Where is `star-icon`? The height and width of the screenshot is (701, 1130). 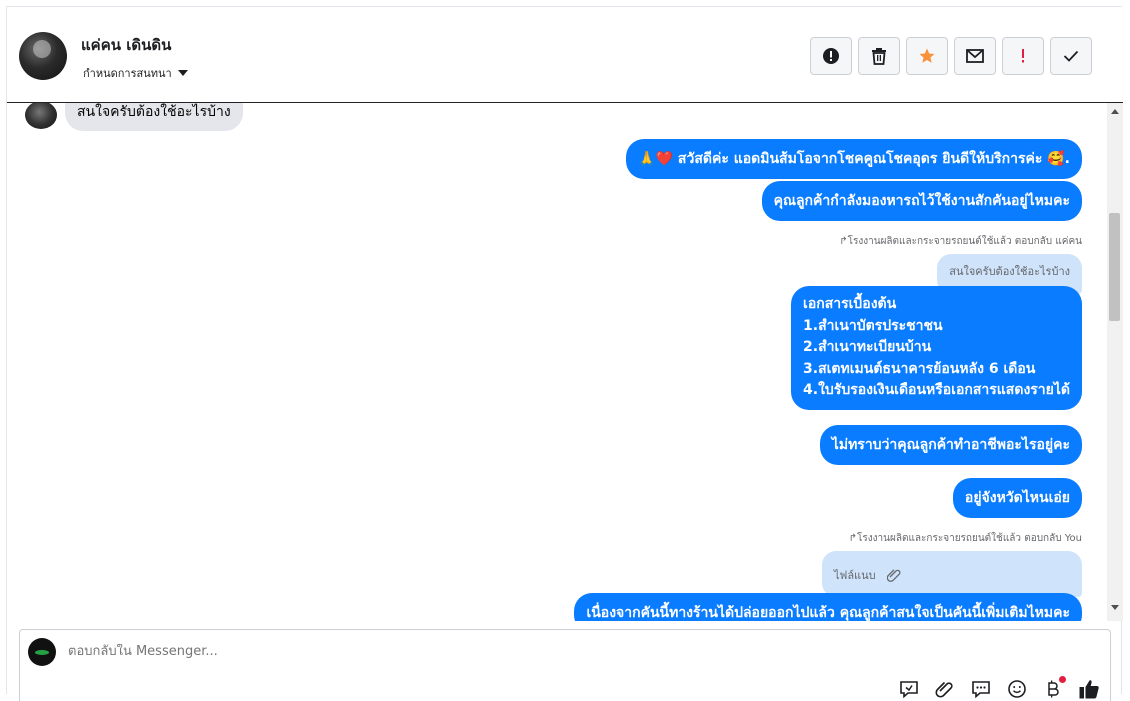 star-icon is located at coordinates (927, 55).